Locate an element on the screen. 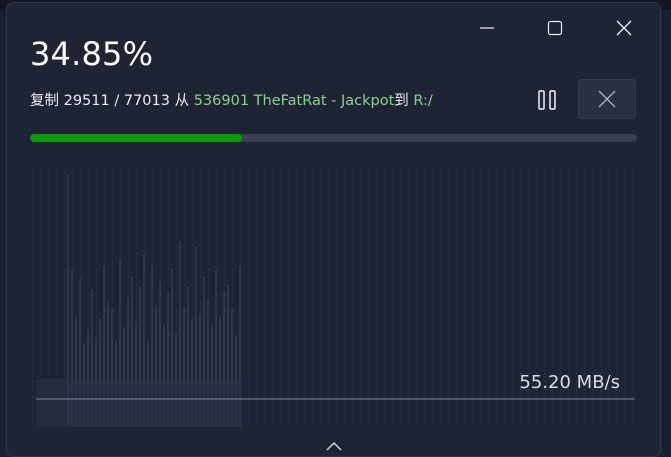 This screenshot has height=457, width=671. copy-count: 29511 / 77013 is located at coordinates (116, 101).